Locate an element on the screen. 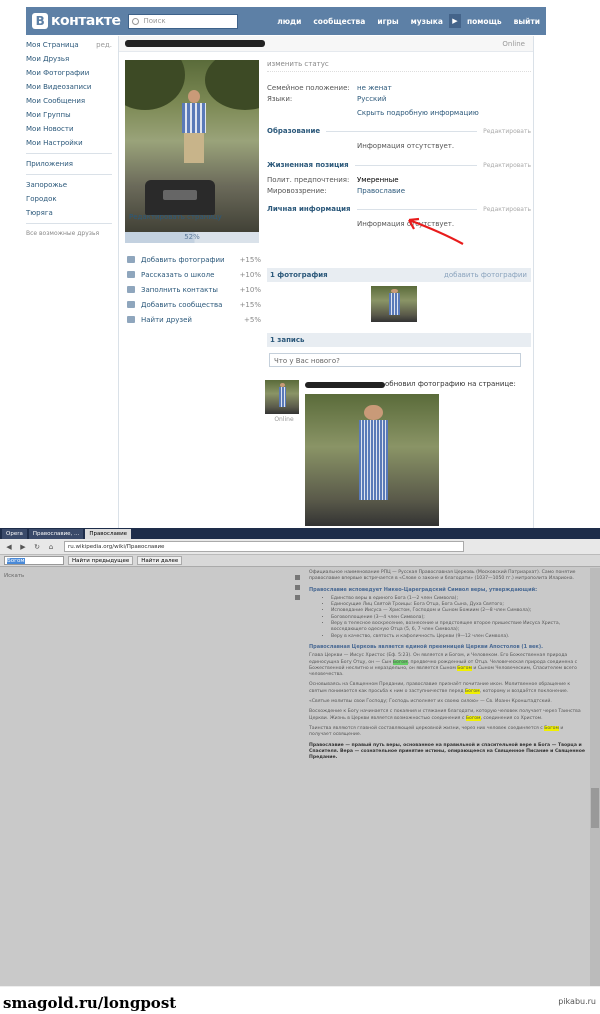 The width and height of the screenshot is (600, 1014). task-friends: Найти друзей +5% is located at coordinates (194, 319).